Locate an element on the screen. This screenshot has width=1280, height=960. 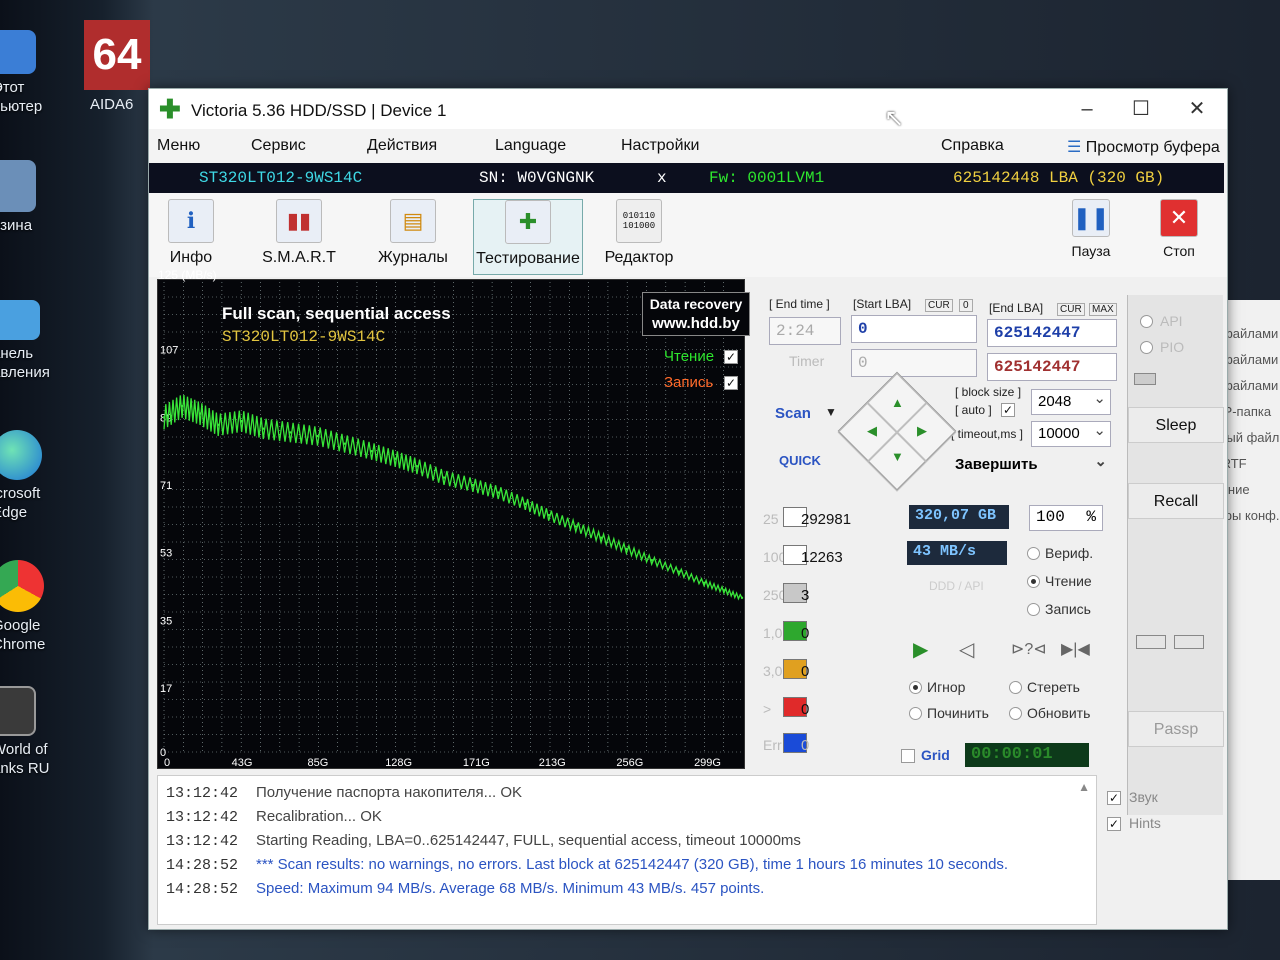
scroll-up-icon: ▲ is located at coordinates (1084, 787).